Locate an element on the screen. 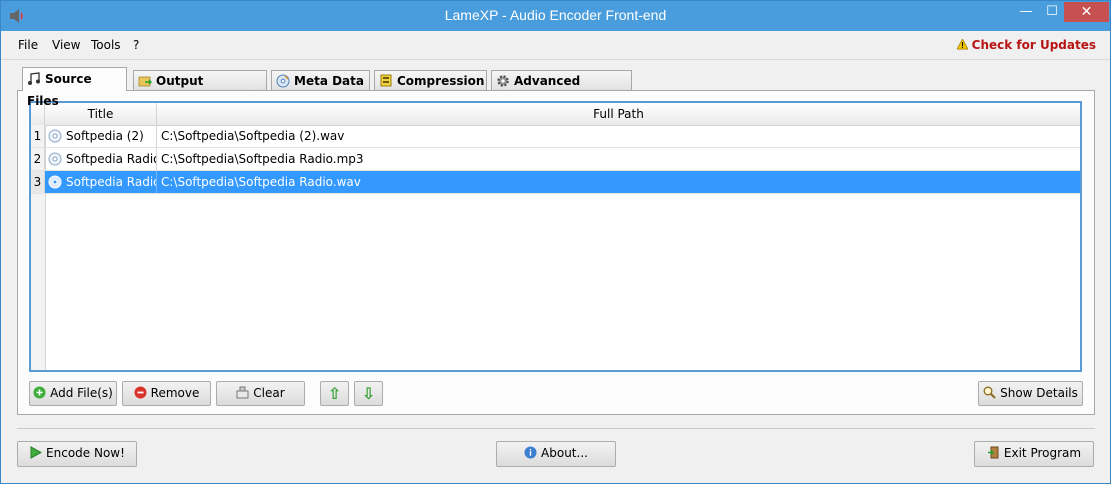  check-updates-label: Check for Updates is located at coordinates (1033, 45).